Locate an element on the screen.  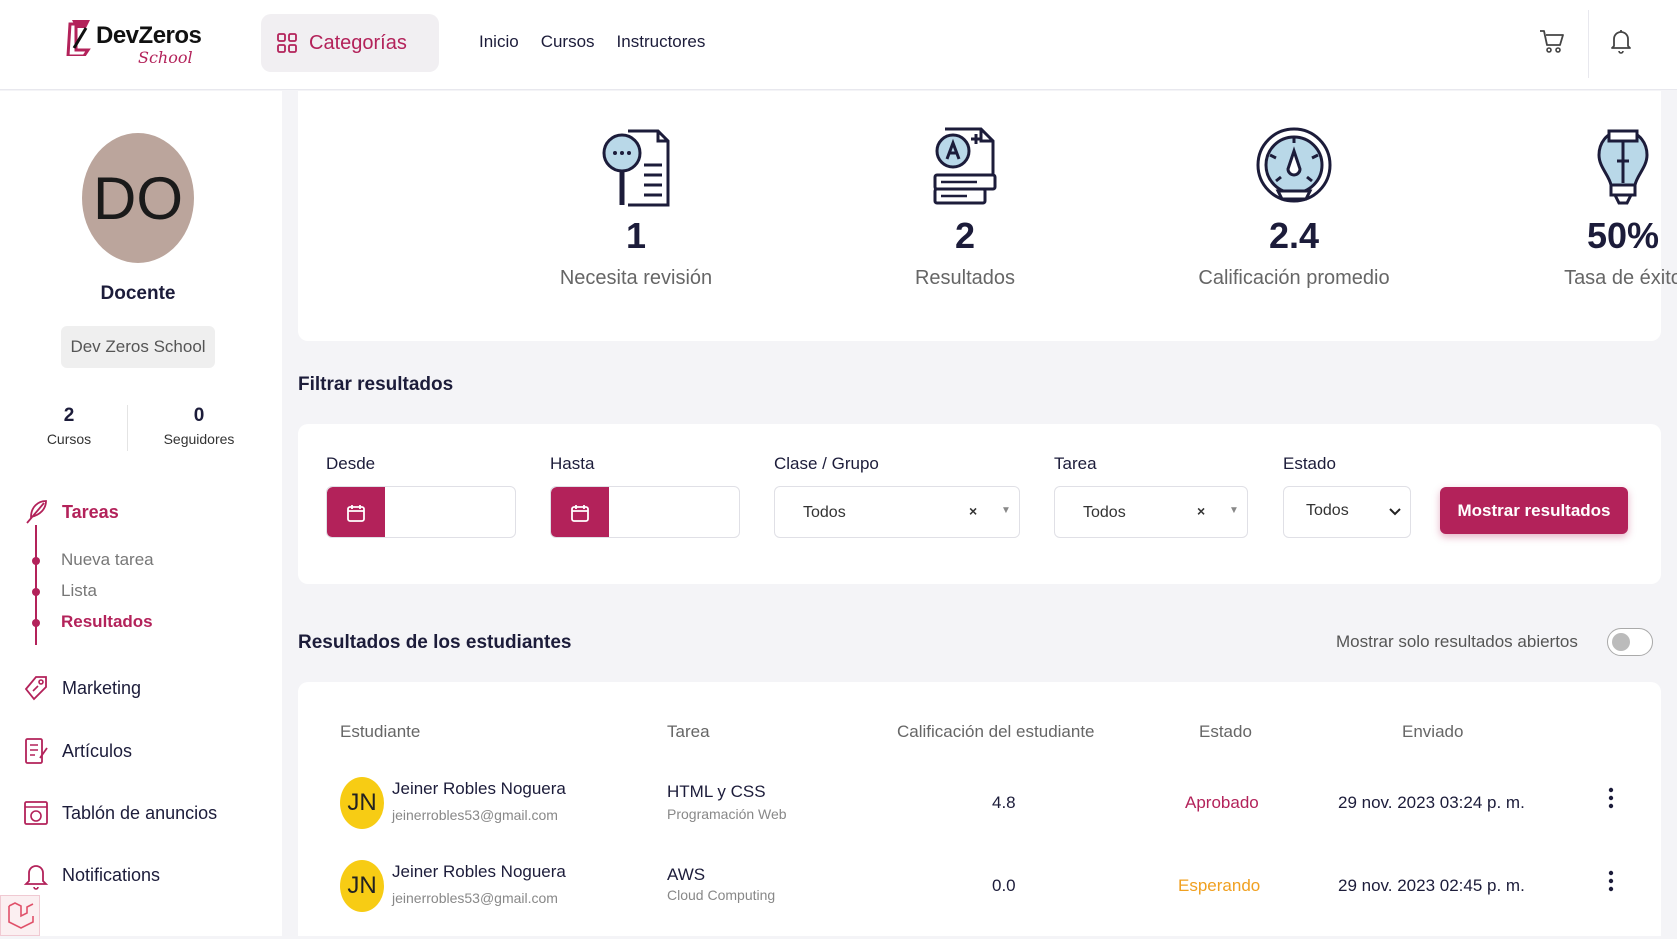
sidebar-subitem-lista: Lista is located at coordinates (79, 591).